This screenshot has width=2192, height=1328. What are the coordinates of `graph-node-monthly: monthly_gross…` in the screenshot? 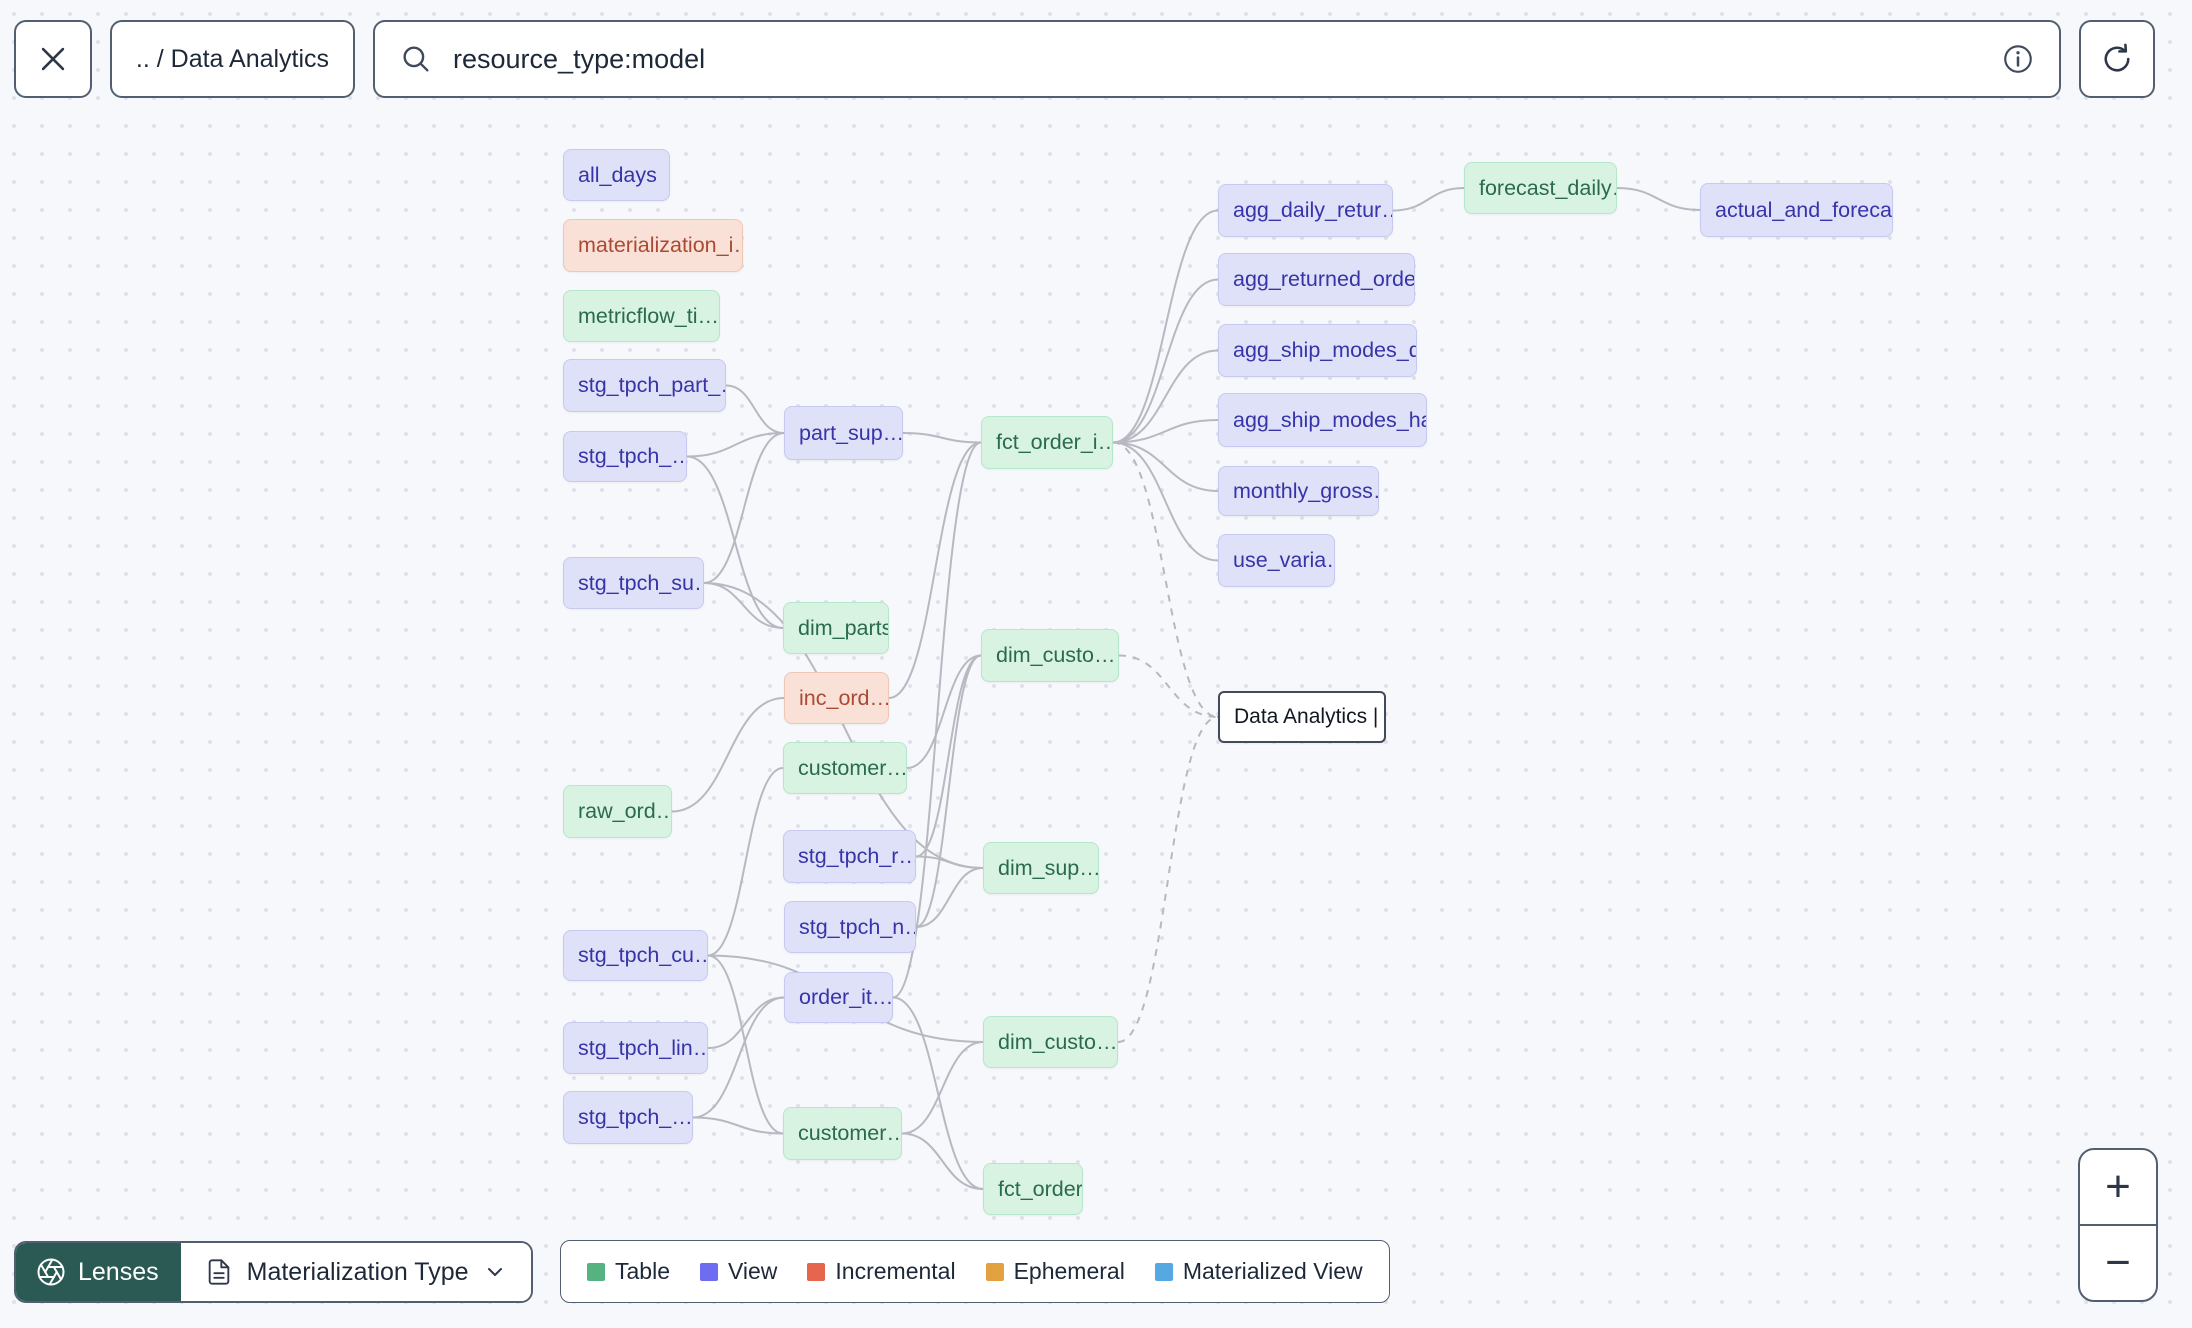 It's located at (1298, 491).